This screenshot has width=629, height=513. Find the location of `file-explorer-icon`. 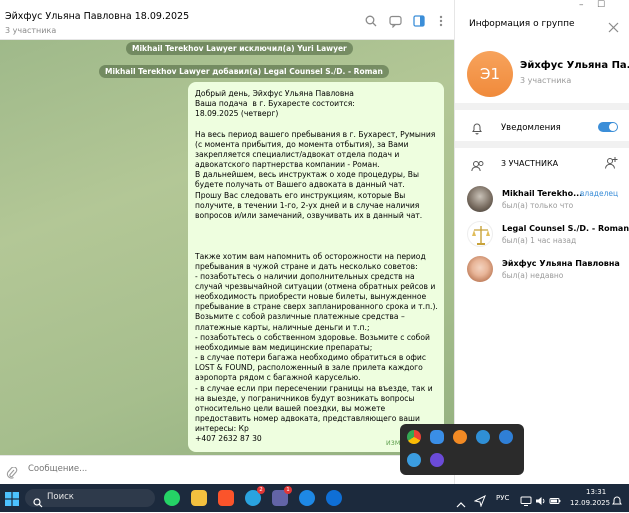

file-explorer-icon is located at coordinates (199, 498).